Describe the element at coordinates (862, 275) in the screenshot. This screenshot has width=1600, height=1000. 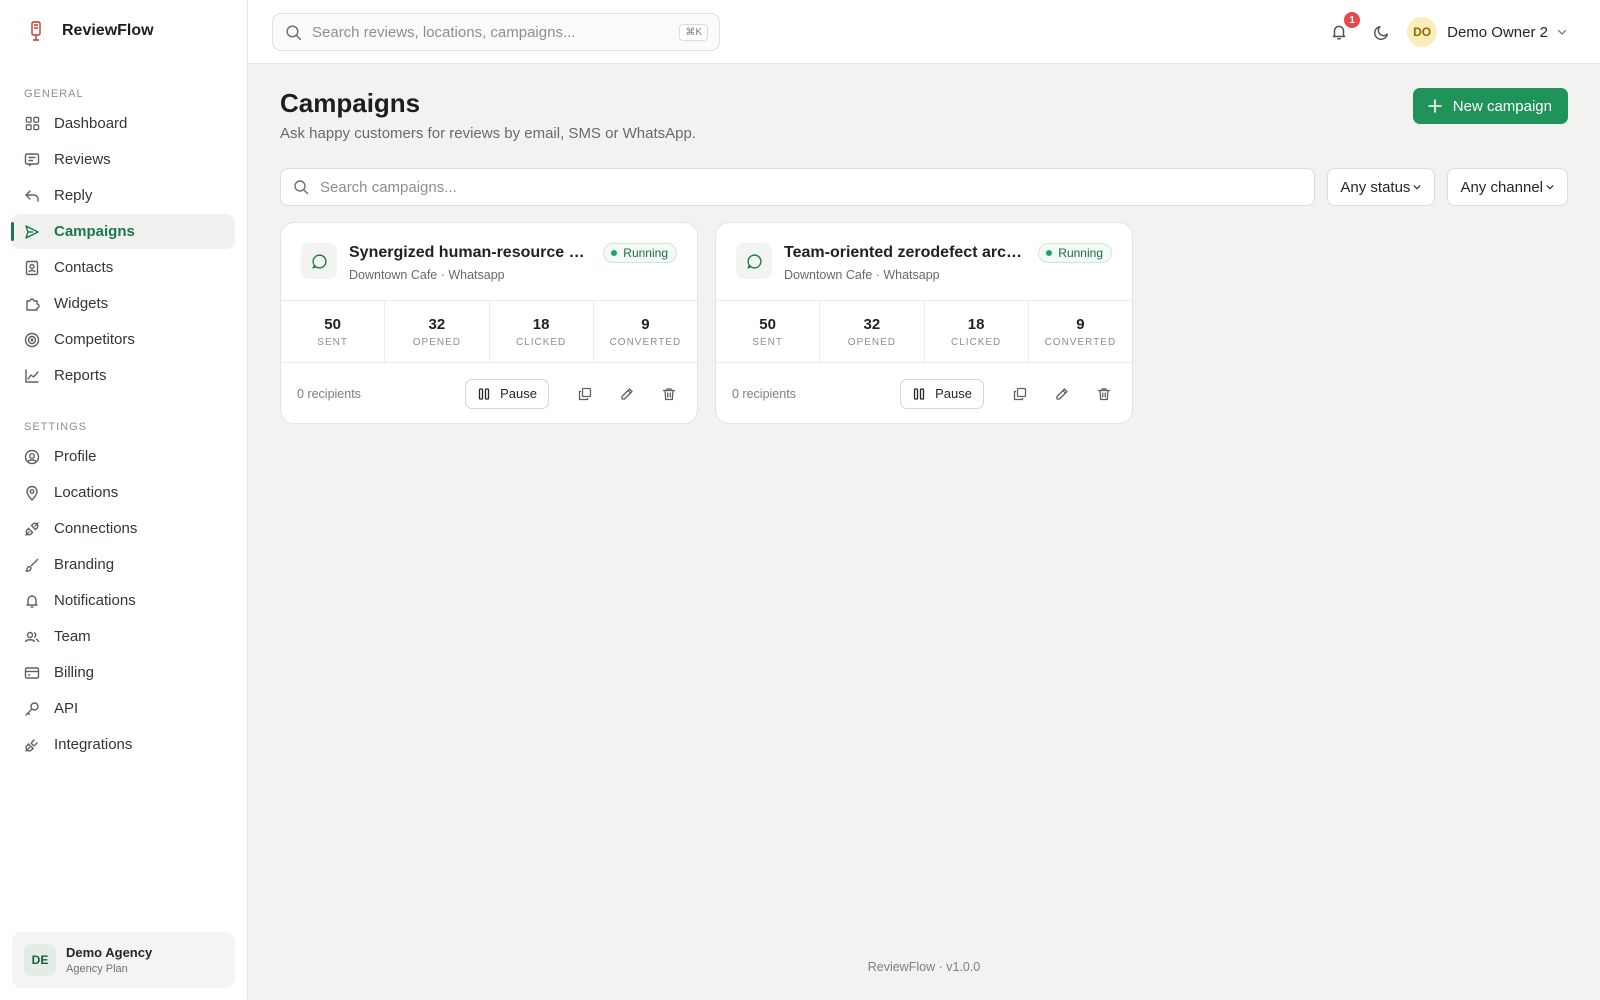
I see `campaign-meta: Downtown Cafe · Whatsapp` at that location.